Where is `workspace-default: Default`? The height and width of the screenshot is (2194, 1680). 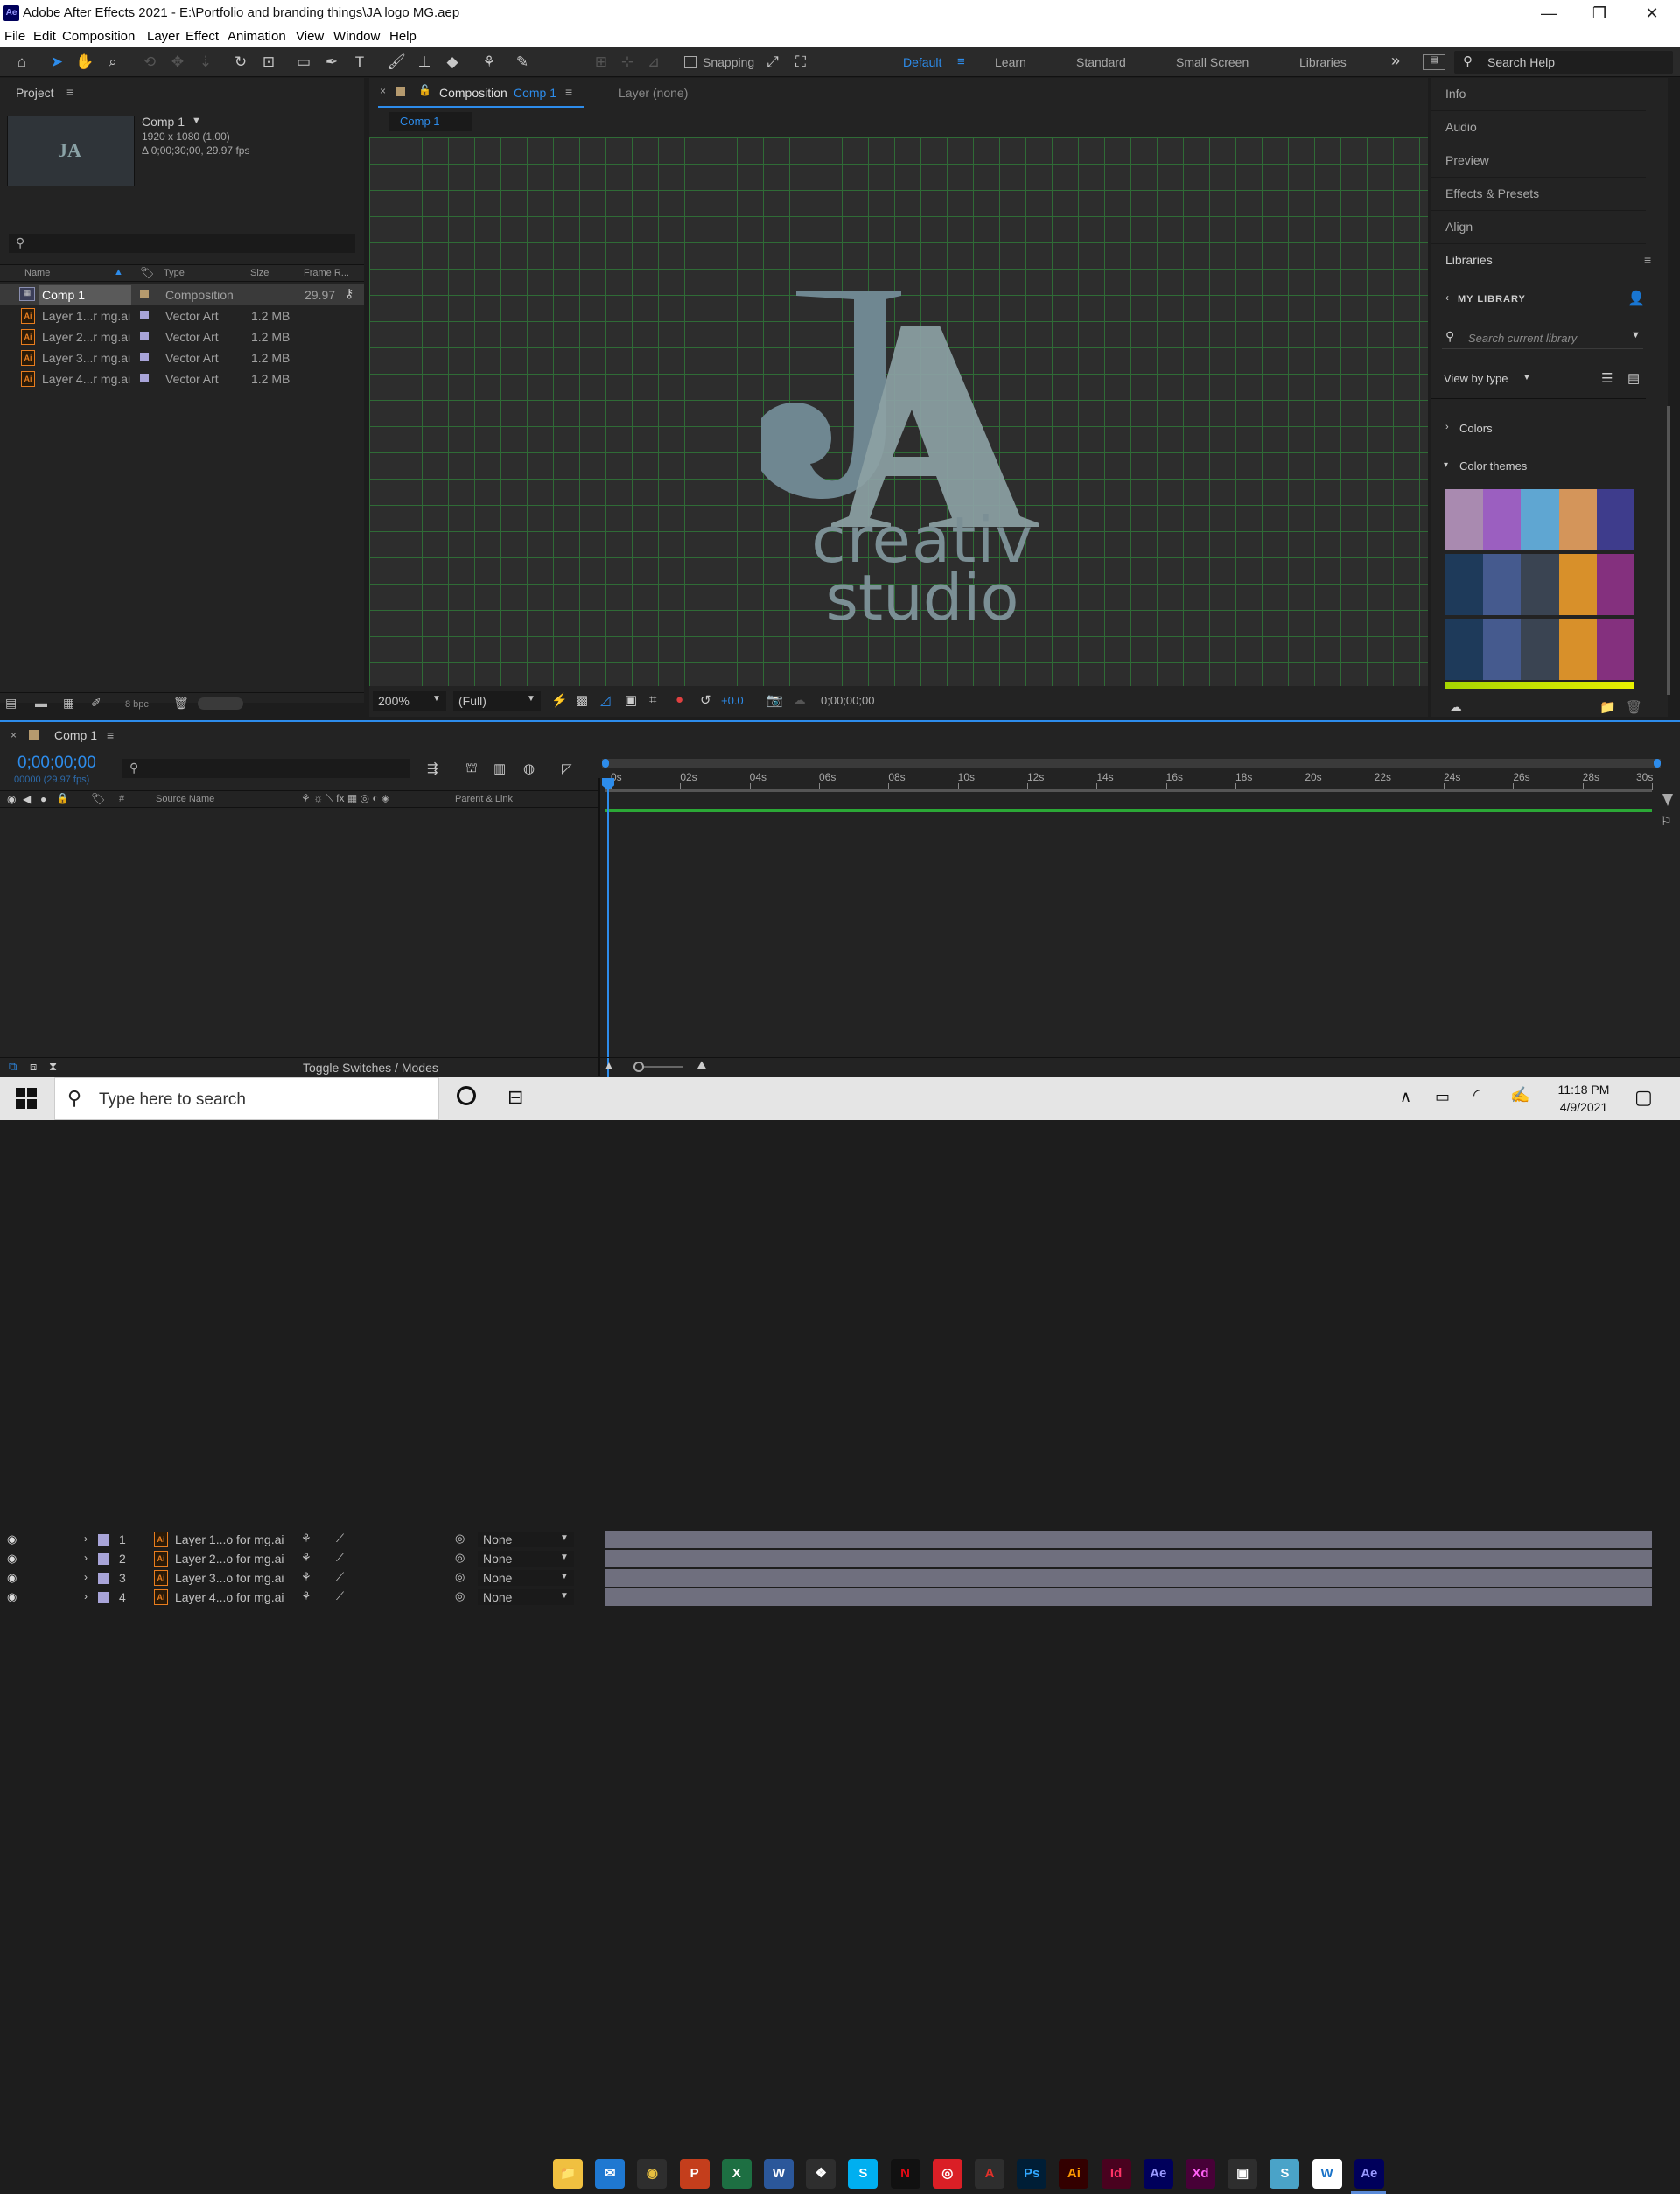 workspace-default: Default is located at coordinates (922, 62).